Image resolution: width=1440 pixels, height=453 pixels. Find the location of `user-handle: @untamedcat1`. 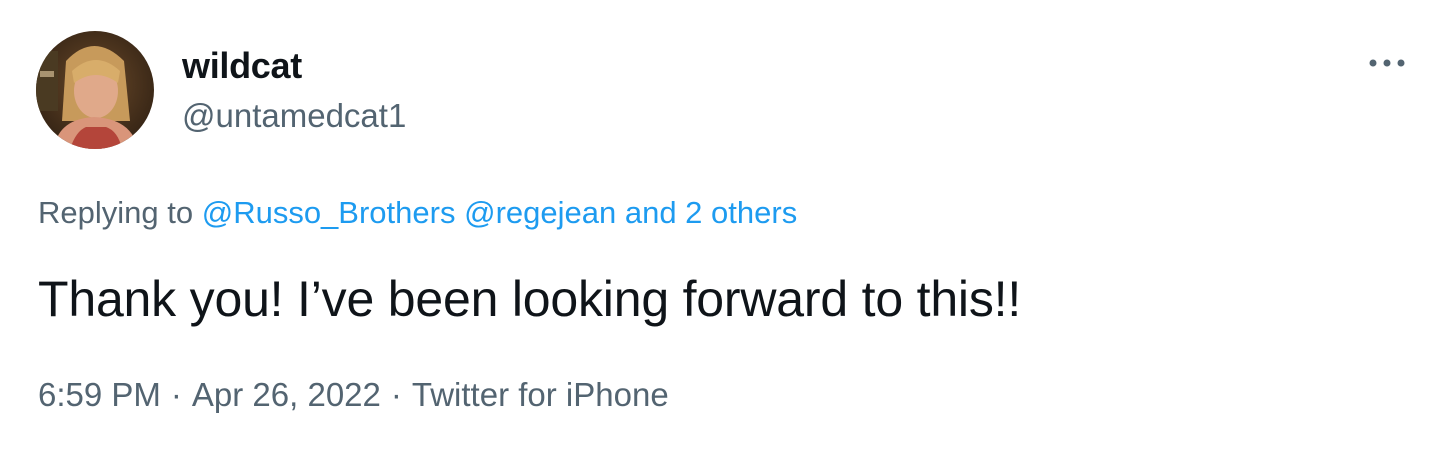

user-handle: @untamedcat1 is located at coordinates (294, 116).